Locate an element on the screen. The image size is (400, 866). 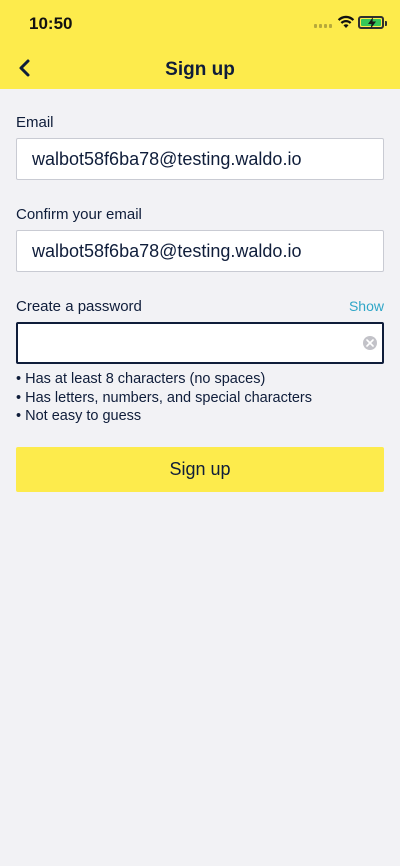
password-field is located at coordinates (200, 343).